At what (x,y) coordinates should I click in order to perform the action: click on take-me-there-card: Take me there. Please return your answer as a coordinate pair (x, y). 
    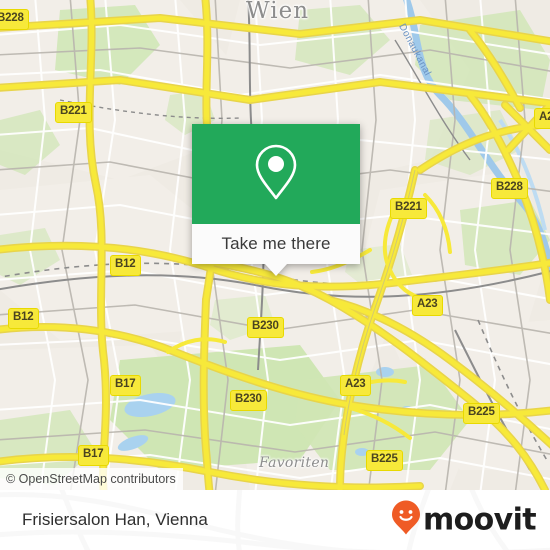
    Looking at the image, I should click on (276, 200).